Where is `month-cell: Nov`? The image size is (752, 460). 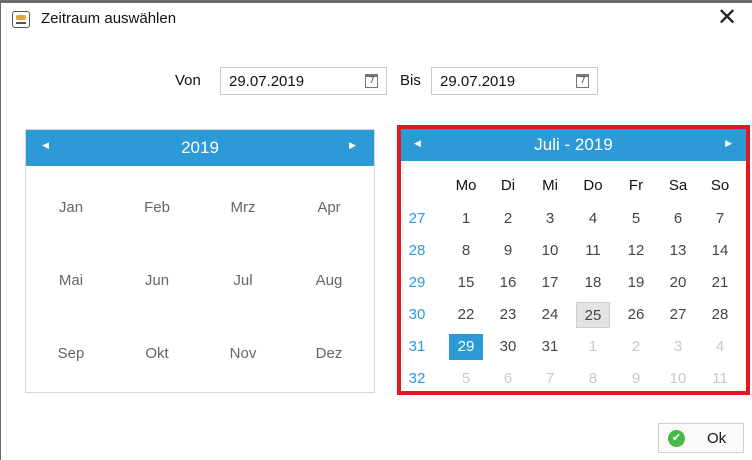 month-cell: Nov is located at coordinates (243, 353).